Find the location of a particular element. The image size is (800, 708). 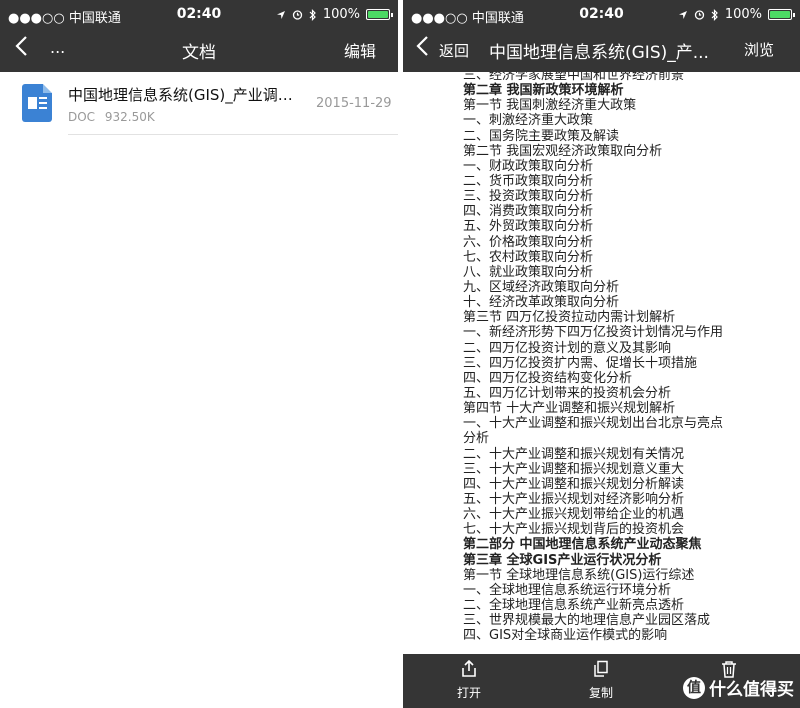

document-text-line: 三、四万亿投资扩内需、促增长十项措施 is located at coordinates (580, 363).